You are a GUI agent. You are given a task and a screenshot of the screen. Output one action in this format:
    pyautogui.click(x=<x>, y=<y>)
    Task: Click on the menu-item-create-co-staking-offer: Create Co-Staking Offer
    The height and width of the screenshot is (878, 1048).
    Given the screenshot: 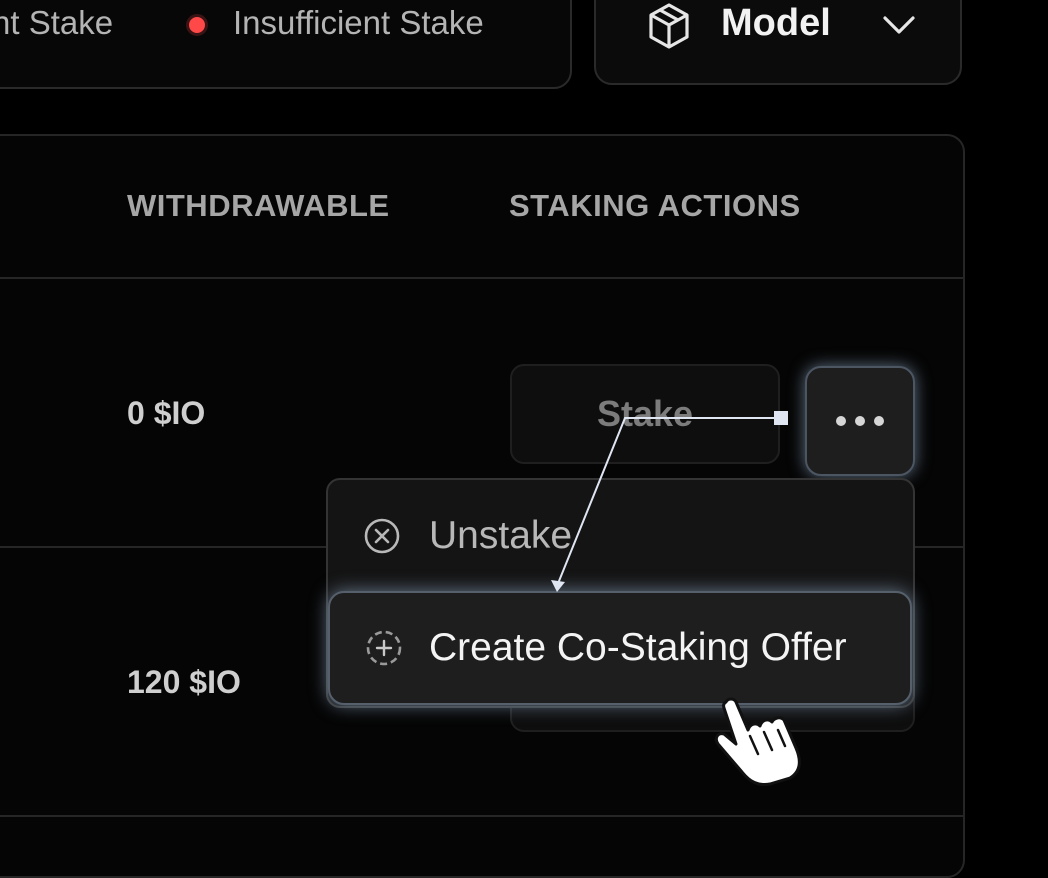 What is the action you would take?
    pyautogui.click(x=620, y=648)
    